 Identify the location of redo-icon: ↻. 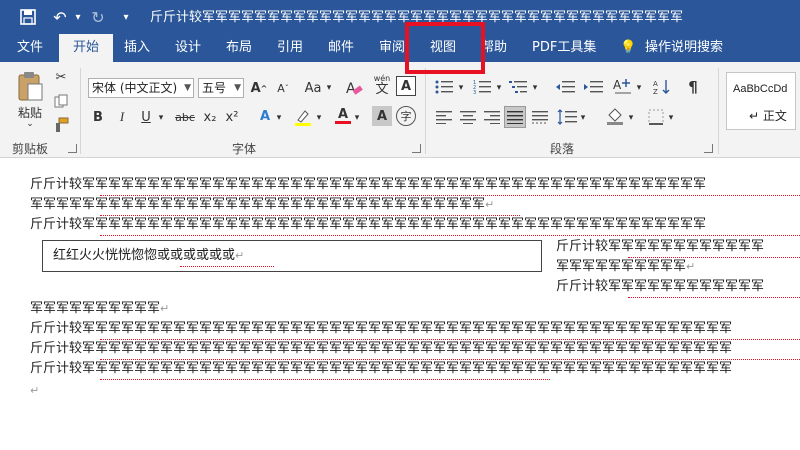
(98, 17).